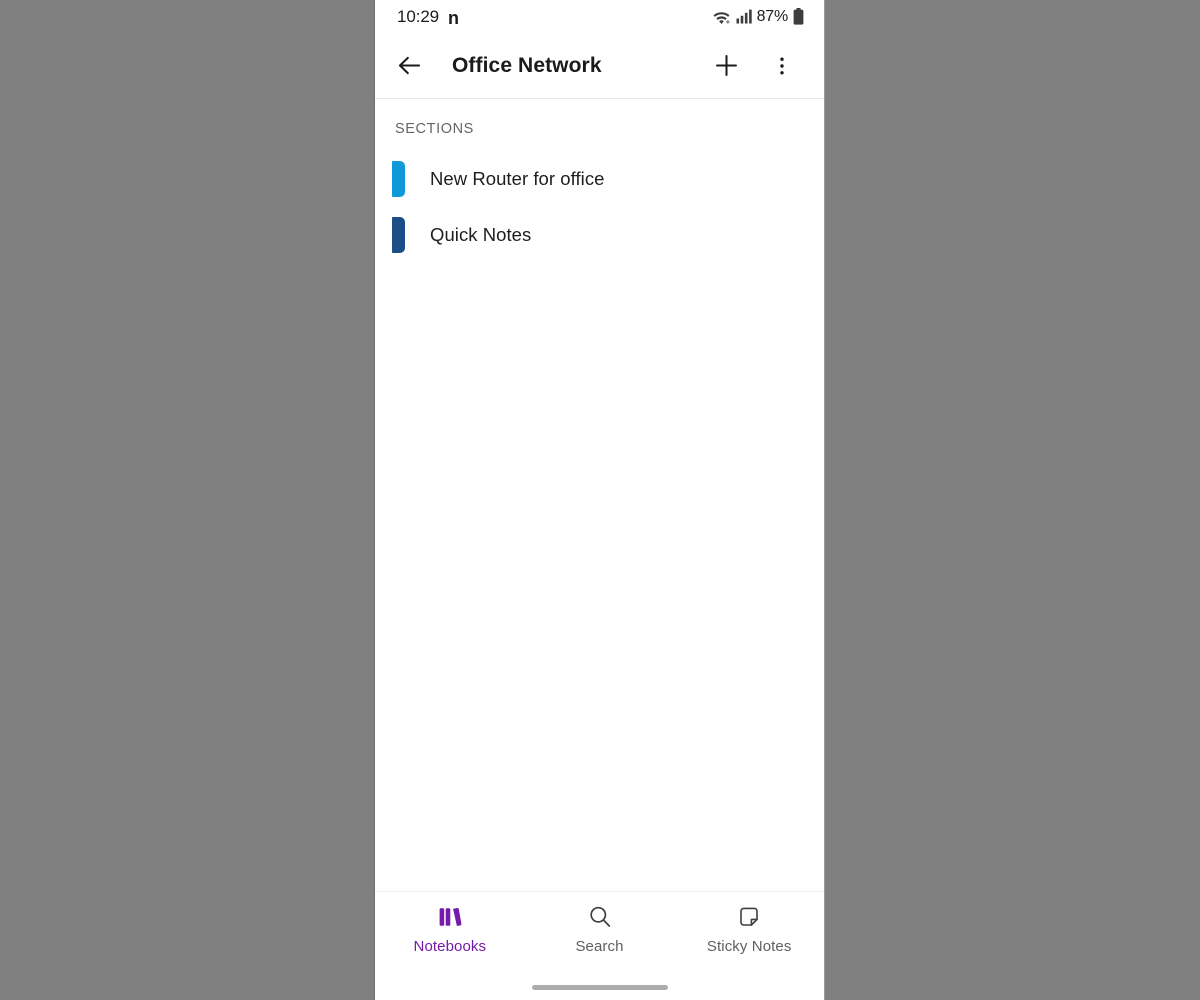  I want to click on battery-percent-label: 87%, so click(772, 16).